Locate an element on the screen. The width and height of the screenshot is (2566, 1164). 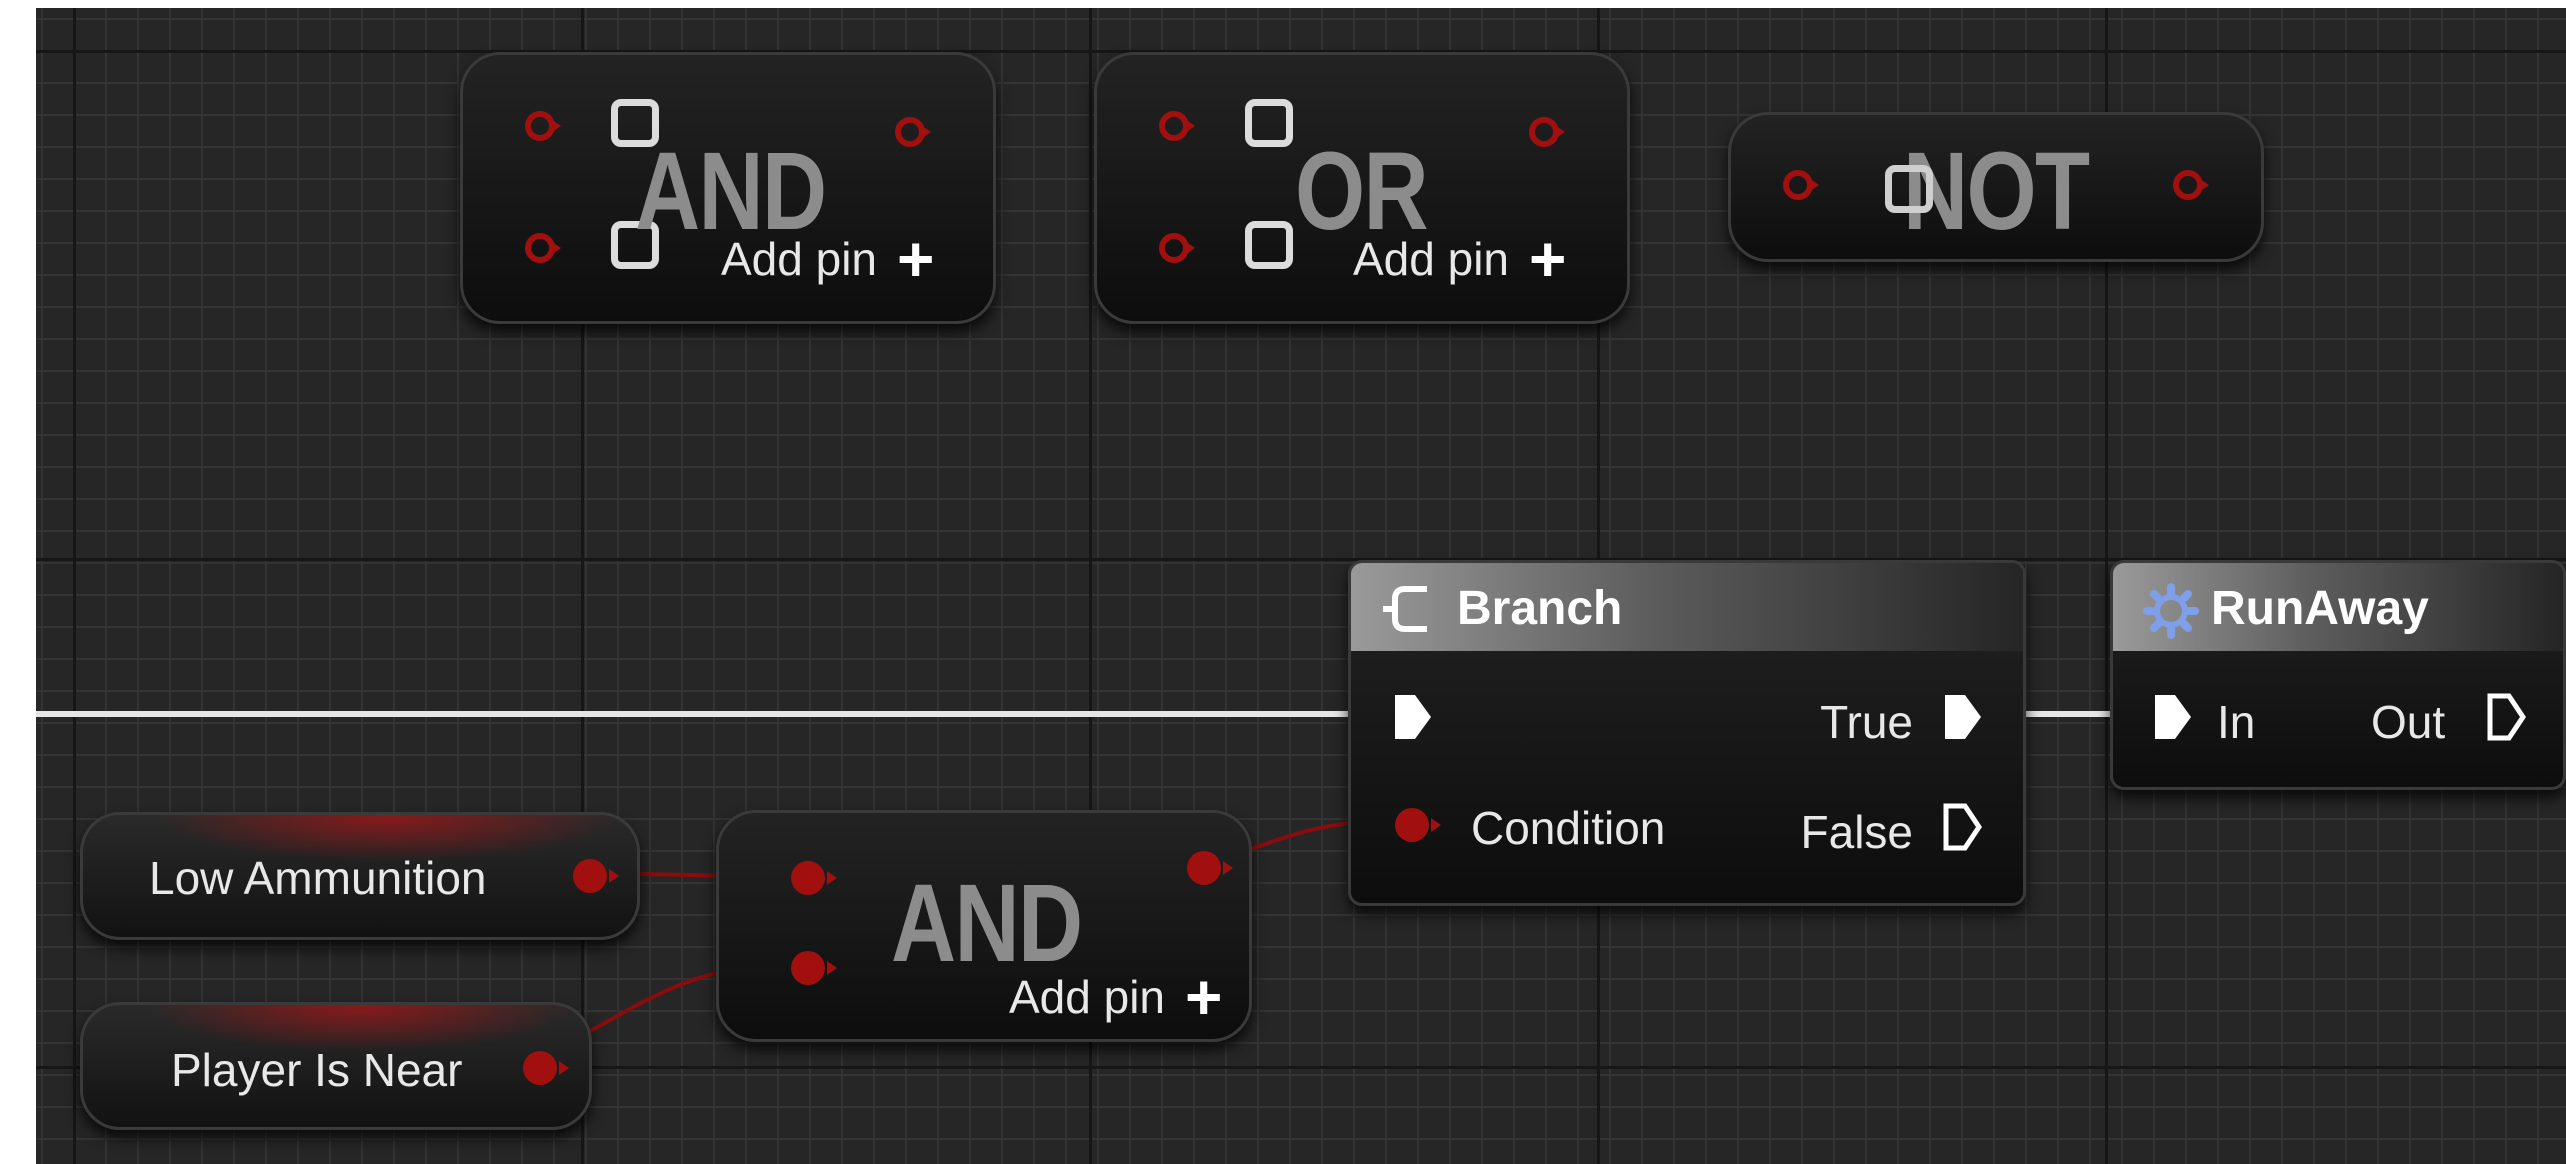
or-top-add-pin-button: Add pin + is located at coordinates (1459, 259).